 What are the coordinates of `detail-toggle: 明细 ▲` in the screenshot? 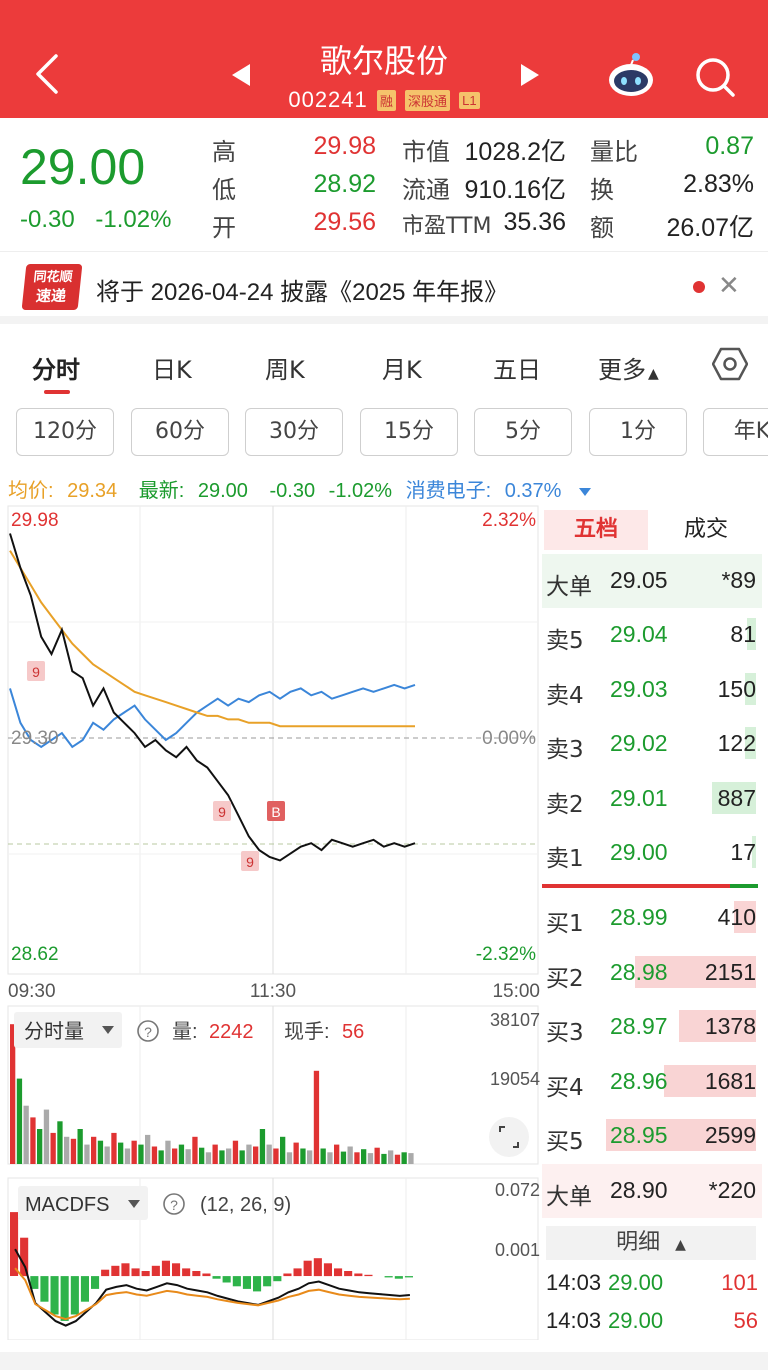 It's located at (651, 1243).